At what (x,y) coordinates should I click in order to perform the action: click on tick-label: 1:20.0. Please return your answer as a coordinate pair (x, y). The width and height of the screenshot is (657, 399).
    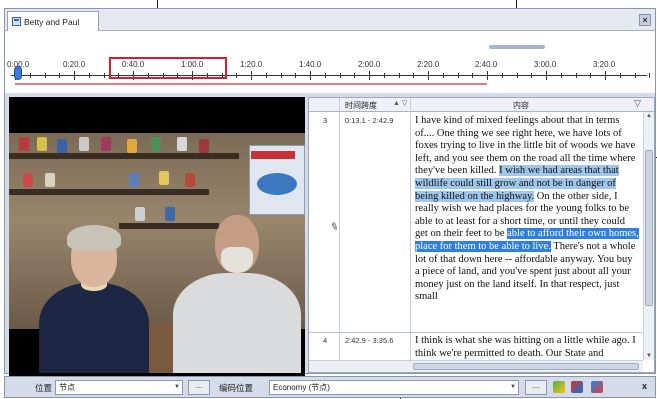
    Looking at the image, I should click on (251, 64).